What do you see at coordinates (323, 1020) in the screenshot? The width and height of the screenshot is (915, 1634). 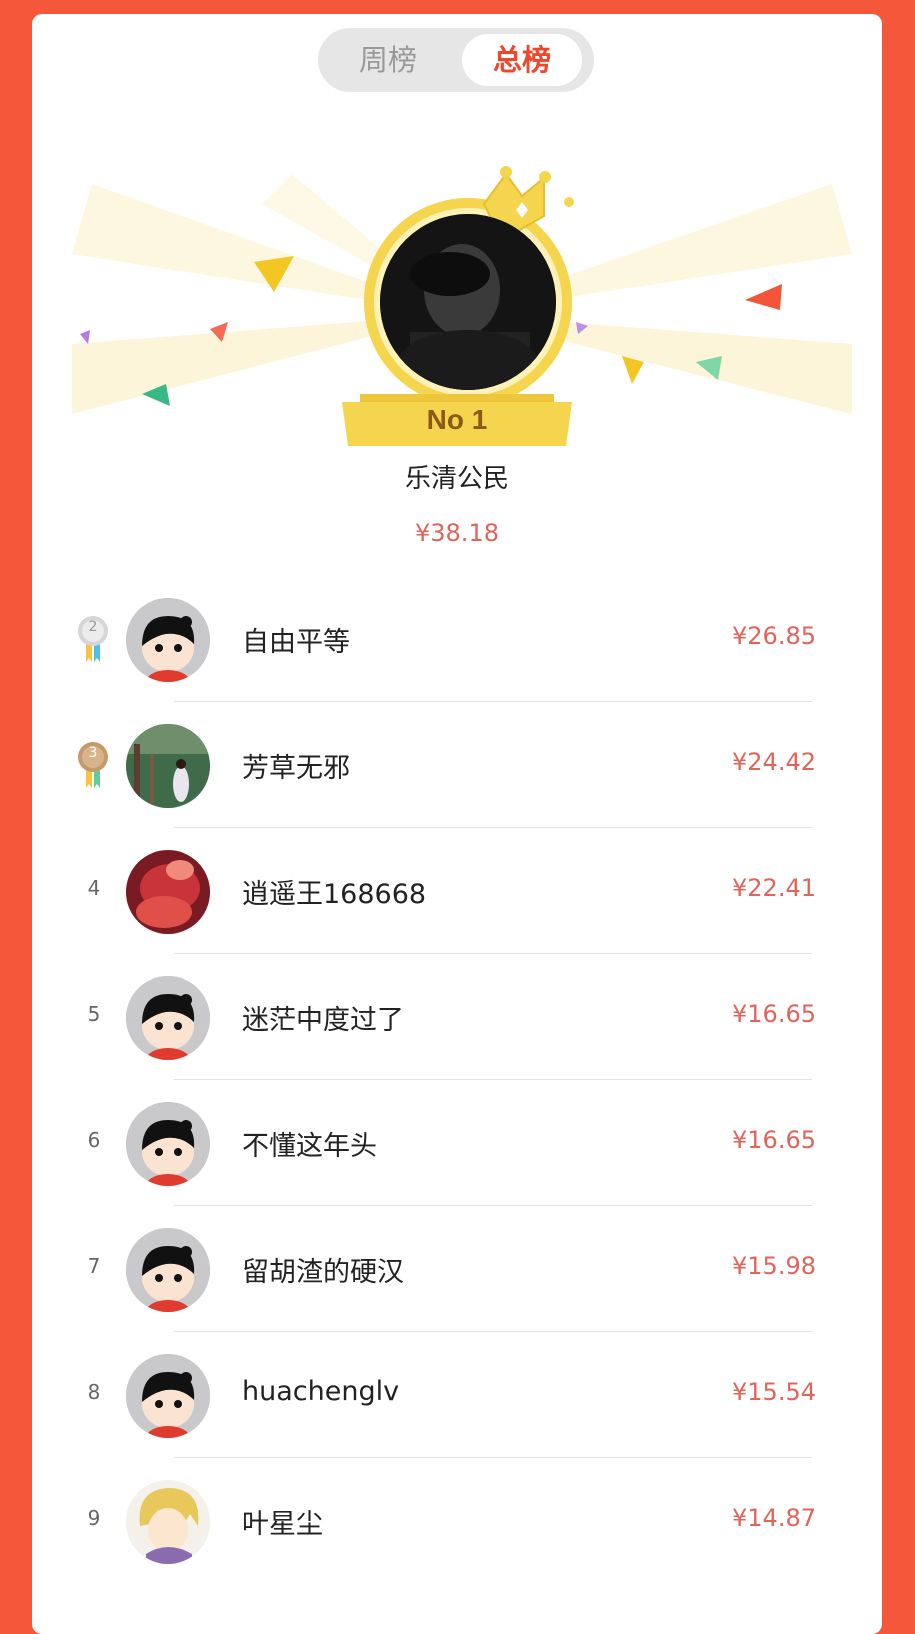 I see `user-name: 迷茫中度过了` at bounding box center [323, 1020].